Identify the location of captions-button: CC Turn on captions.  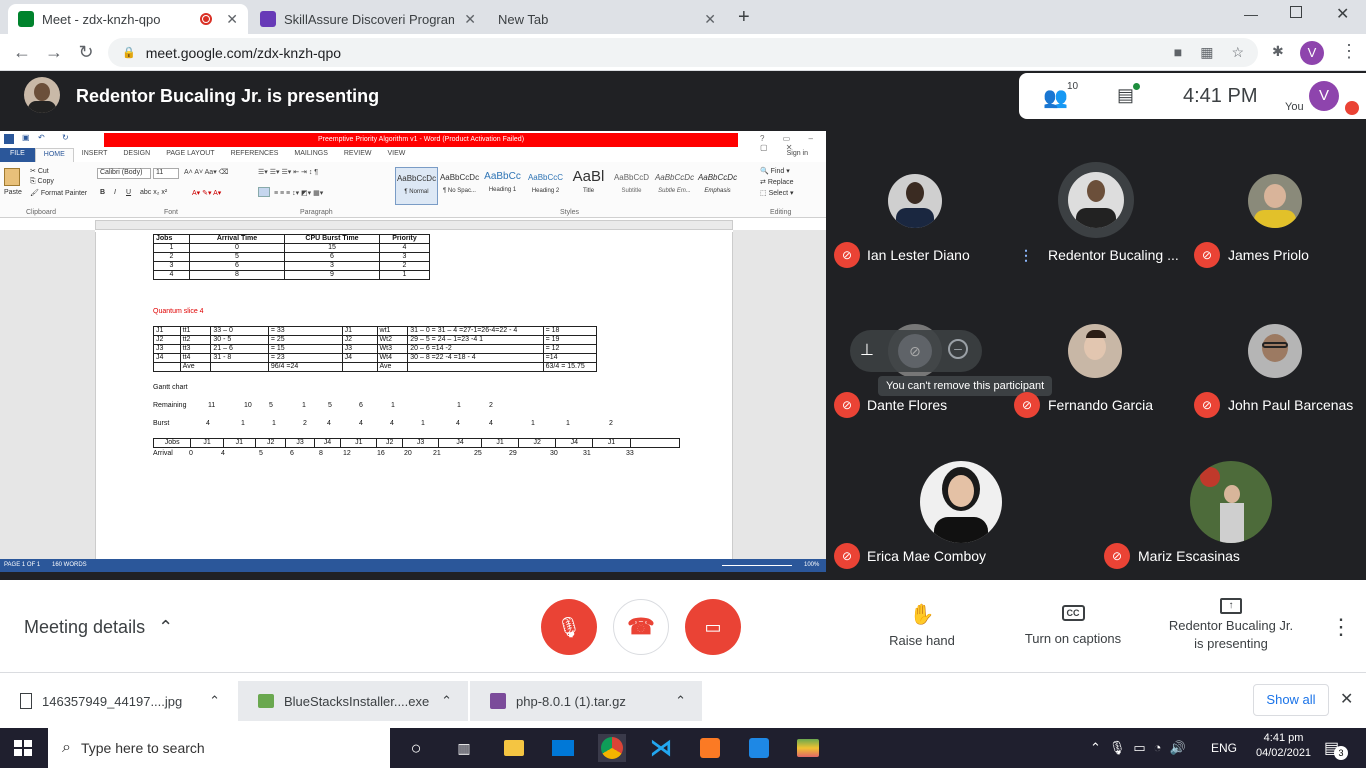
(1073, 625).